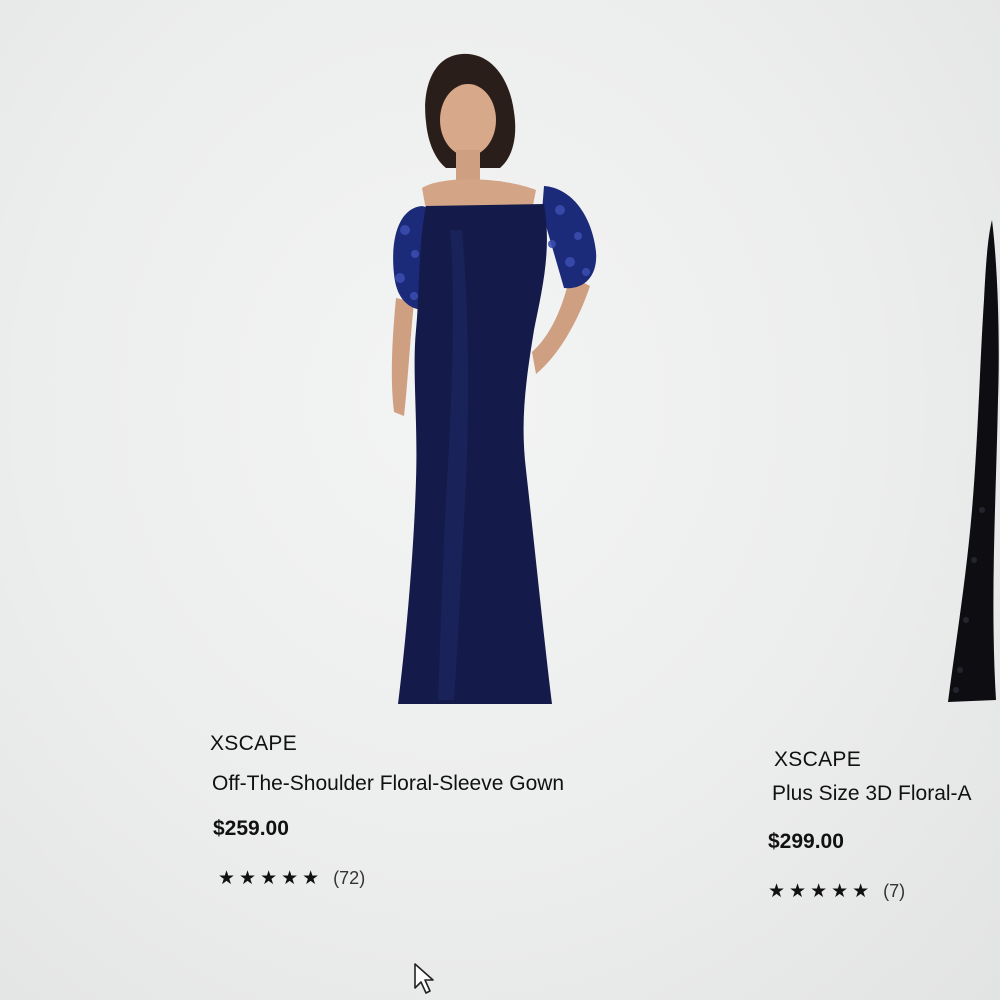  What do you see at coordinates (424, 978) in the screenshot?
I see `mouse-pointer-icon` at bounding box center [424, 978].